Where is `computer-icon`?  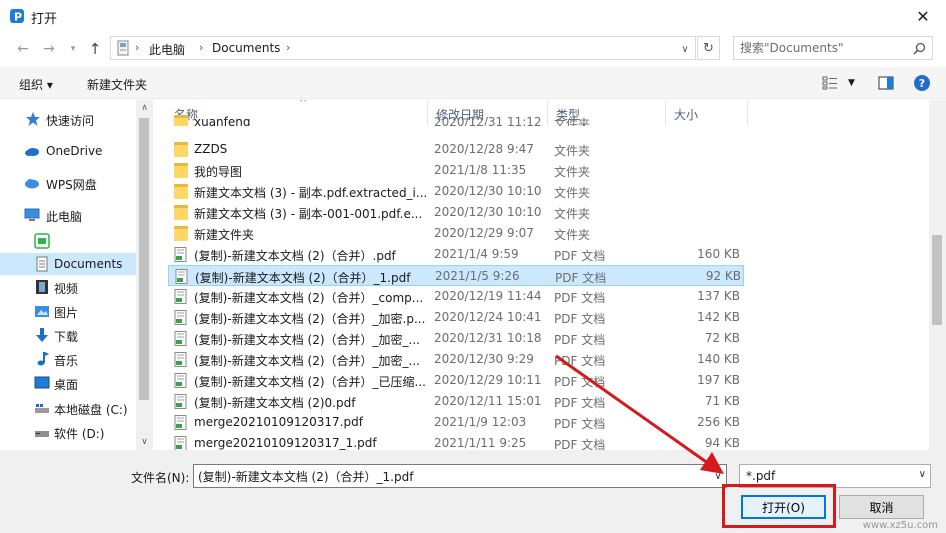 computer-icon is located at coordinates (123, 48).